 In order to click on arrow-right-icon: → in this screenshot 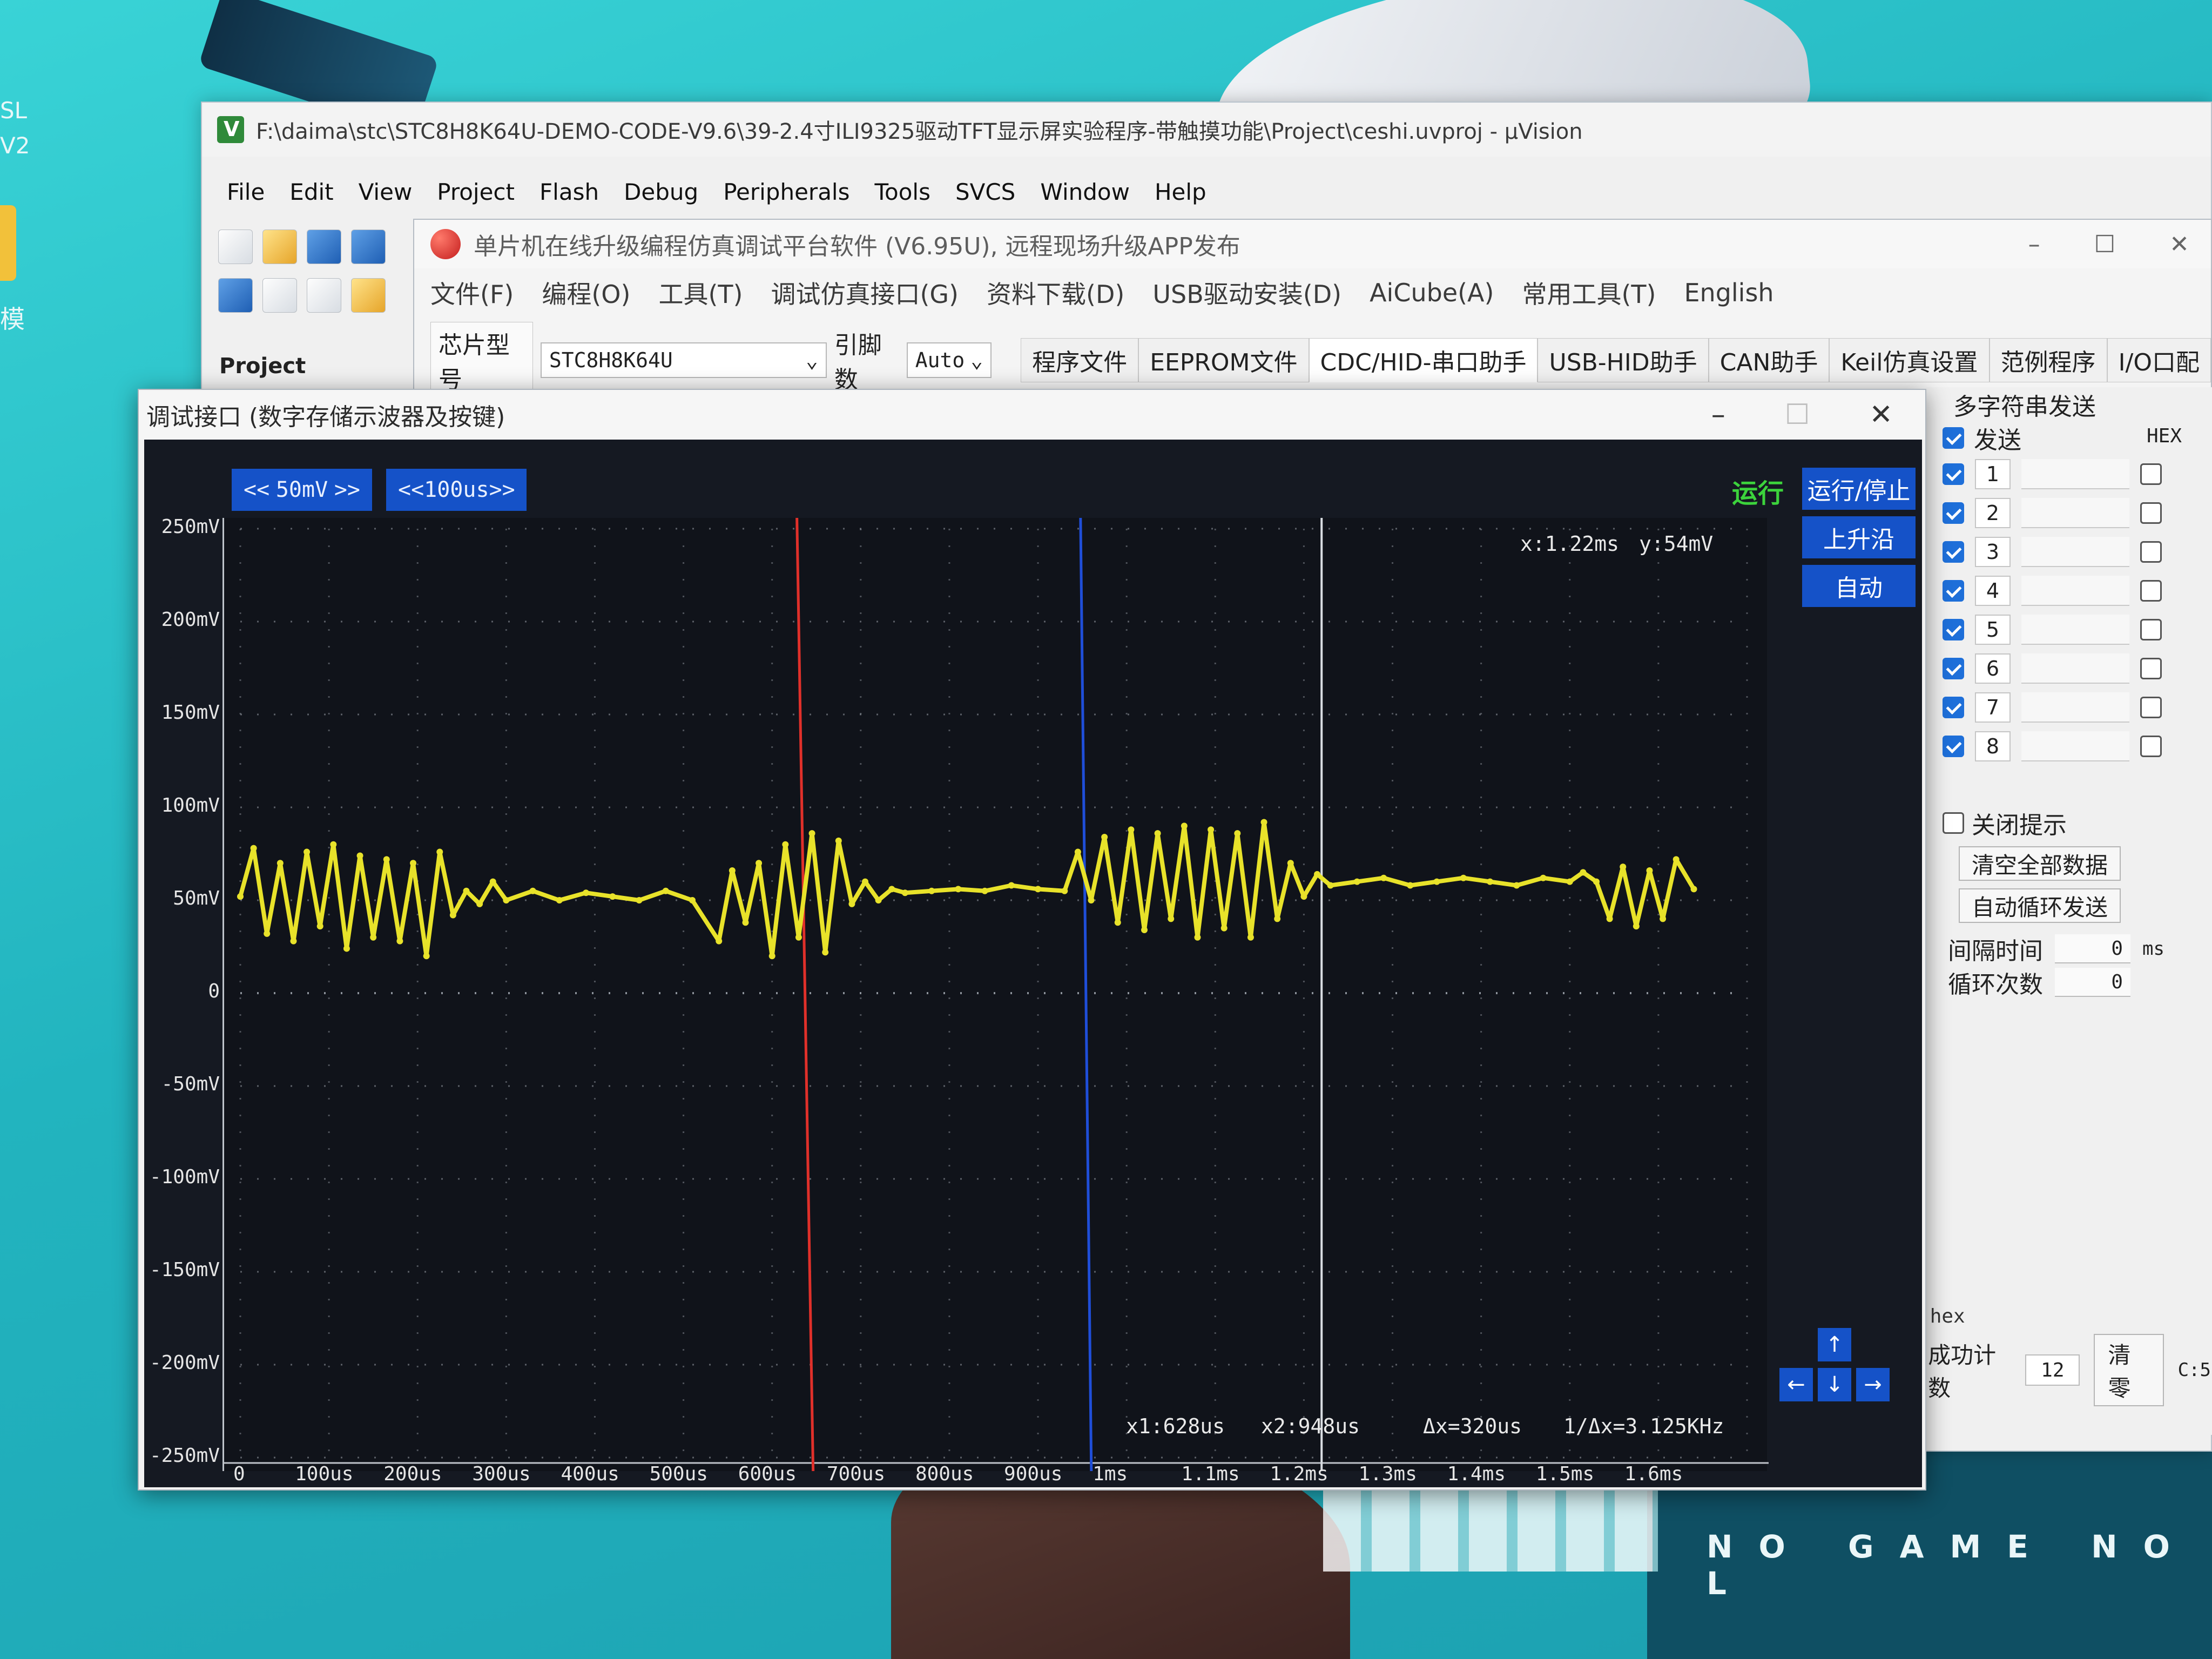, I will do `click(1873, 1384)`.